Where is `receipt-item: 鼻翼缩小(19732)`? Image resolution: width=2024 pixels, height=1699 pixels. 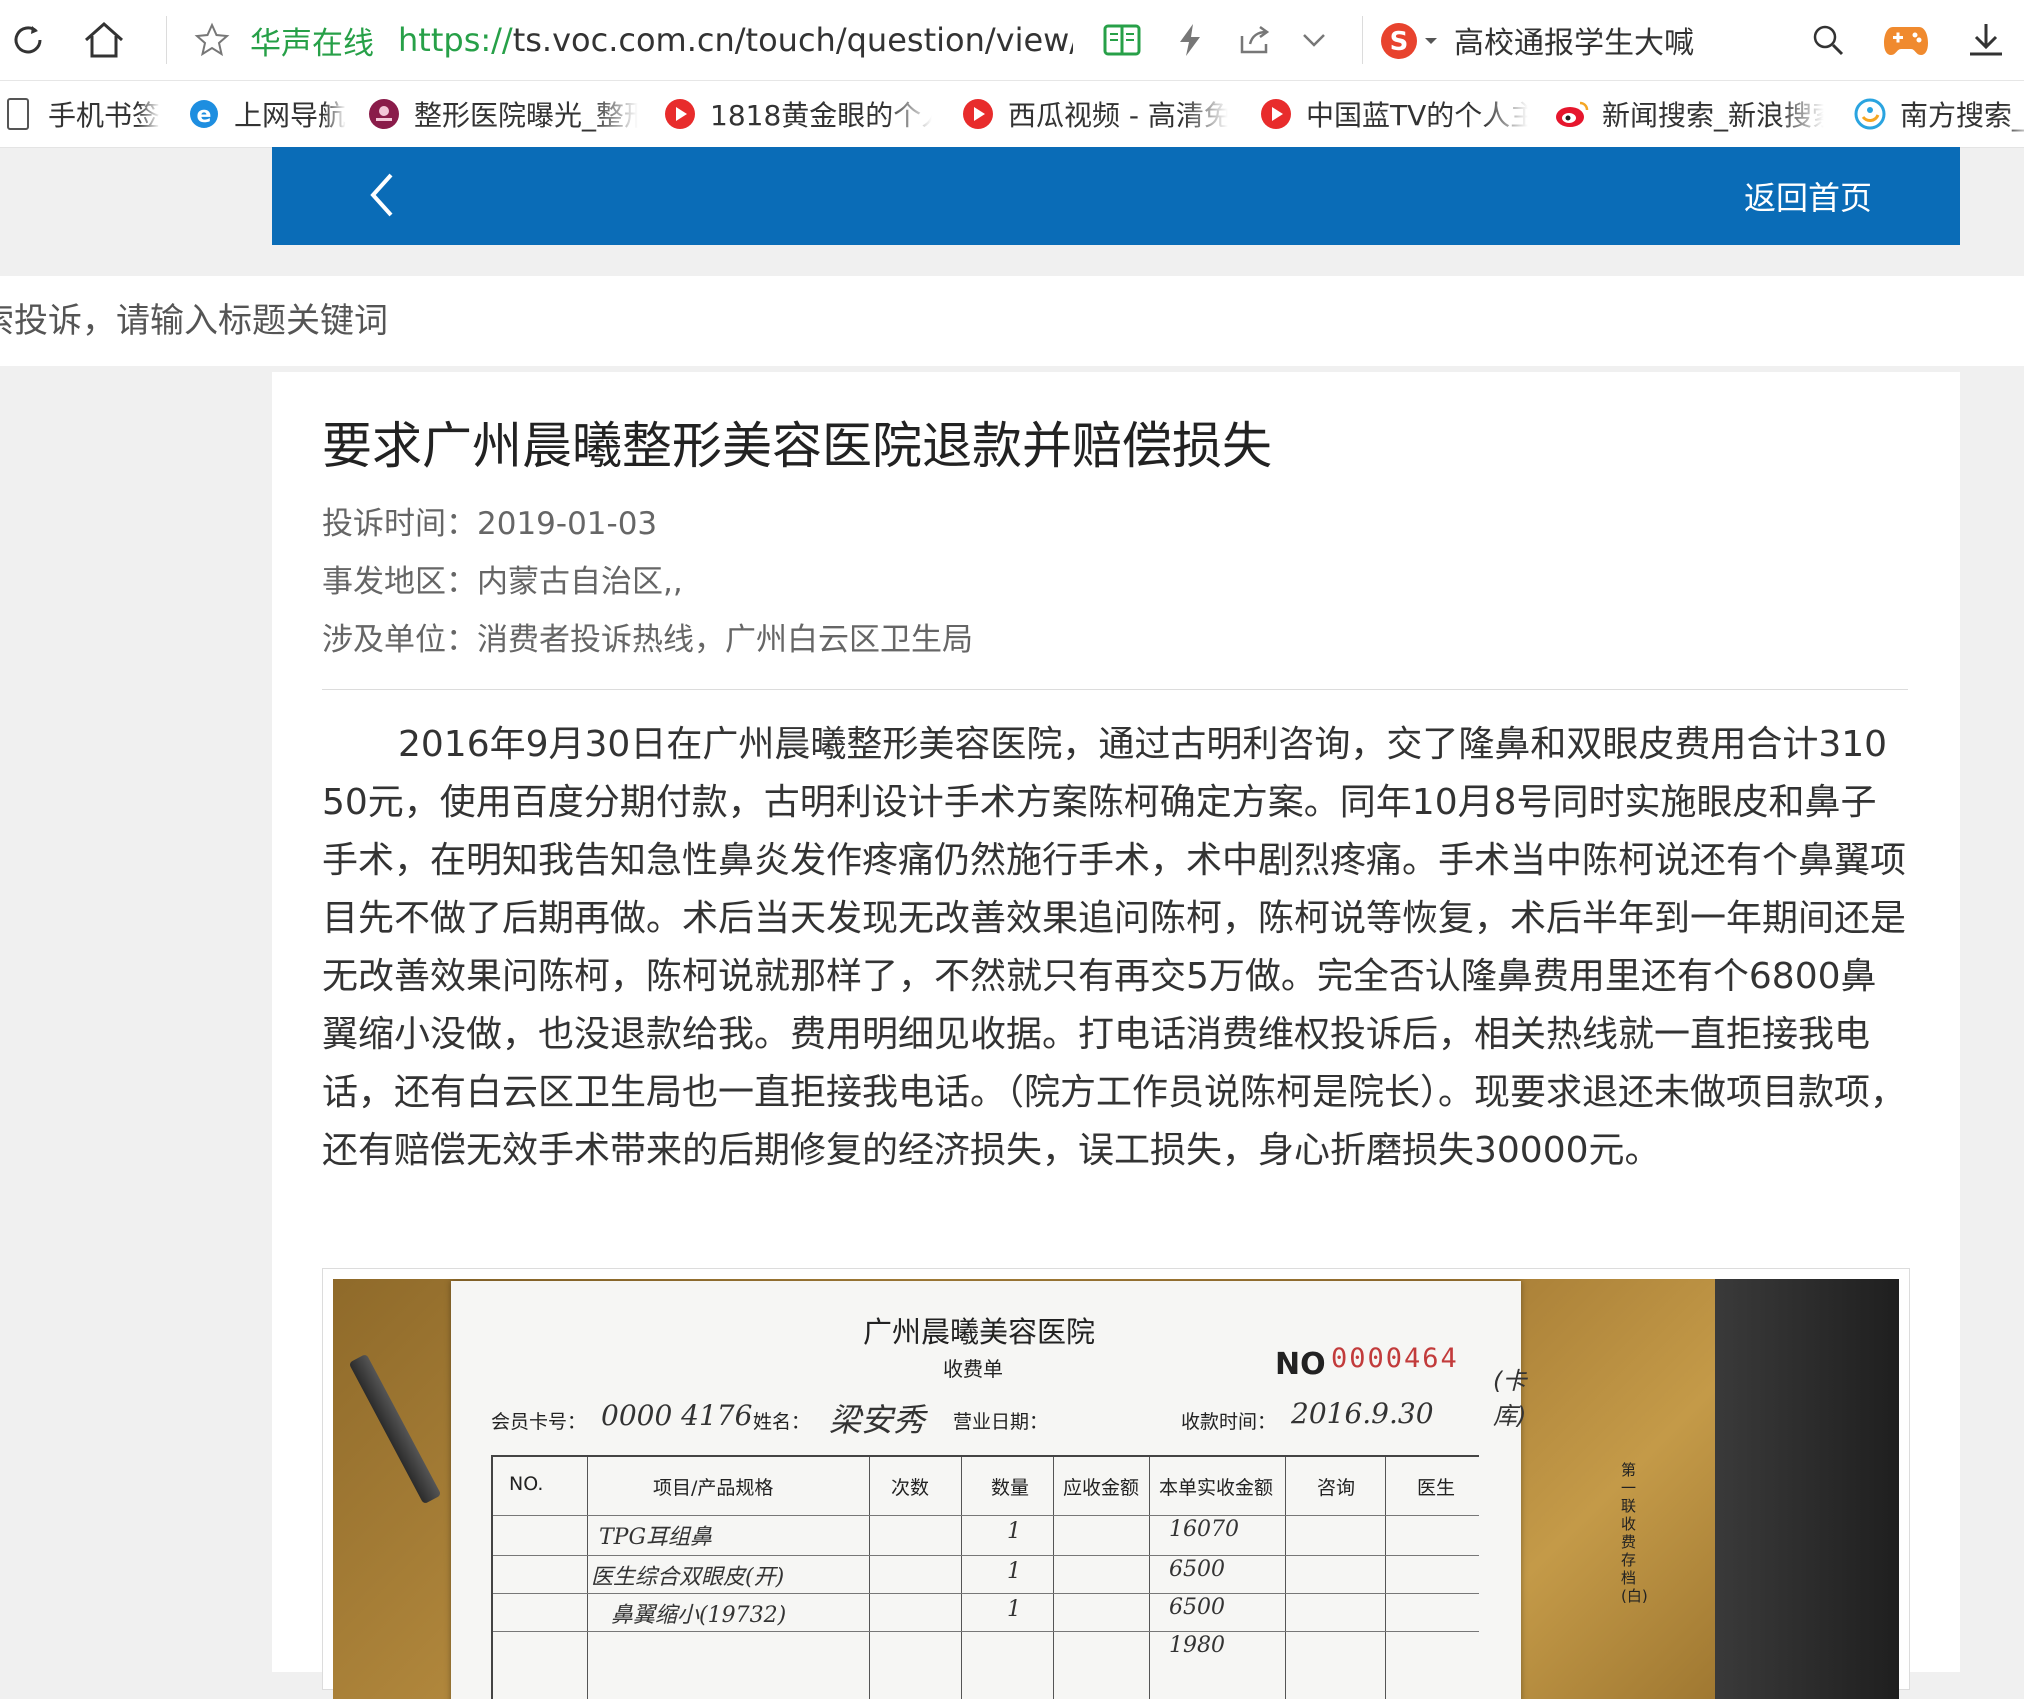
receipt-item: 鼻翼缩小(19732) is located at coordinates (699, 1615).